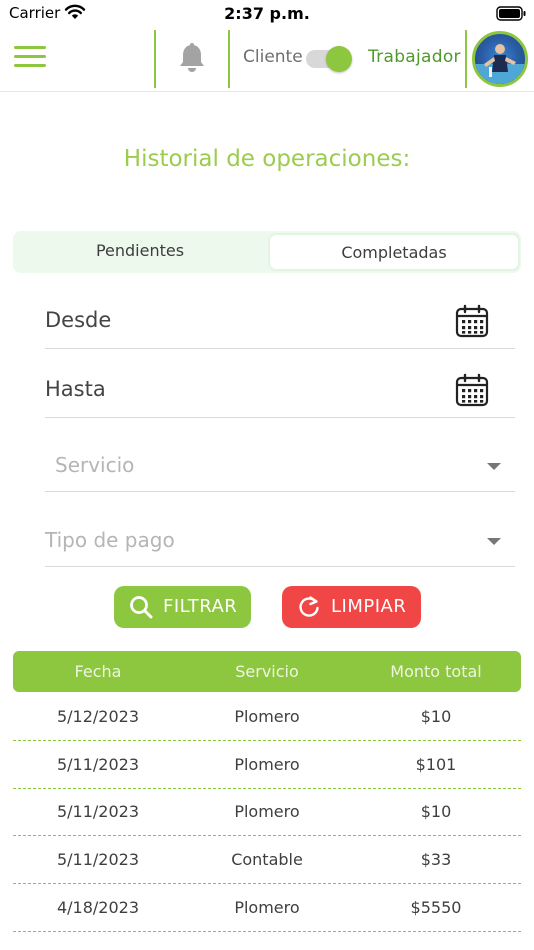 The image size is (534, 950). I want to click on table-row: 4/18/2023 Plomero $5550, so click(267, 908).